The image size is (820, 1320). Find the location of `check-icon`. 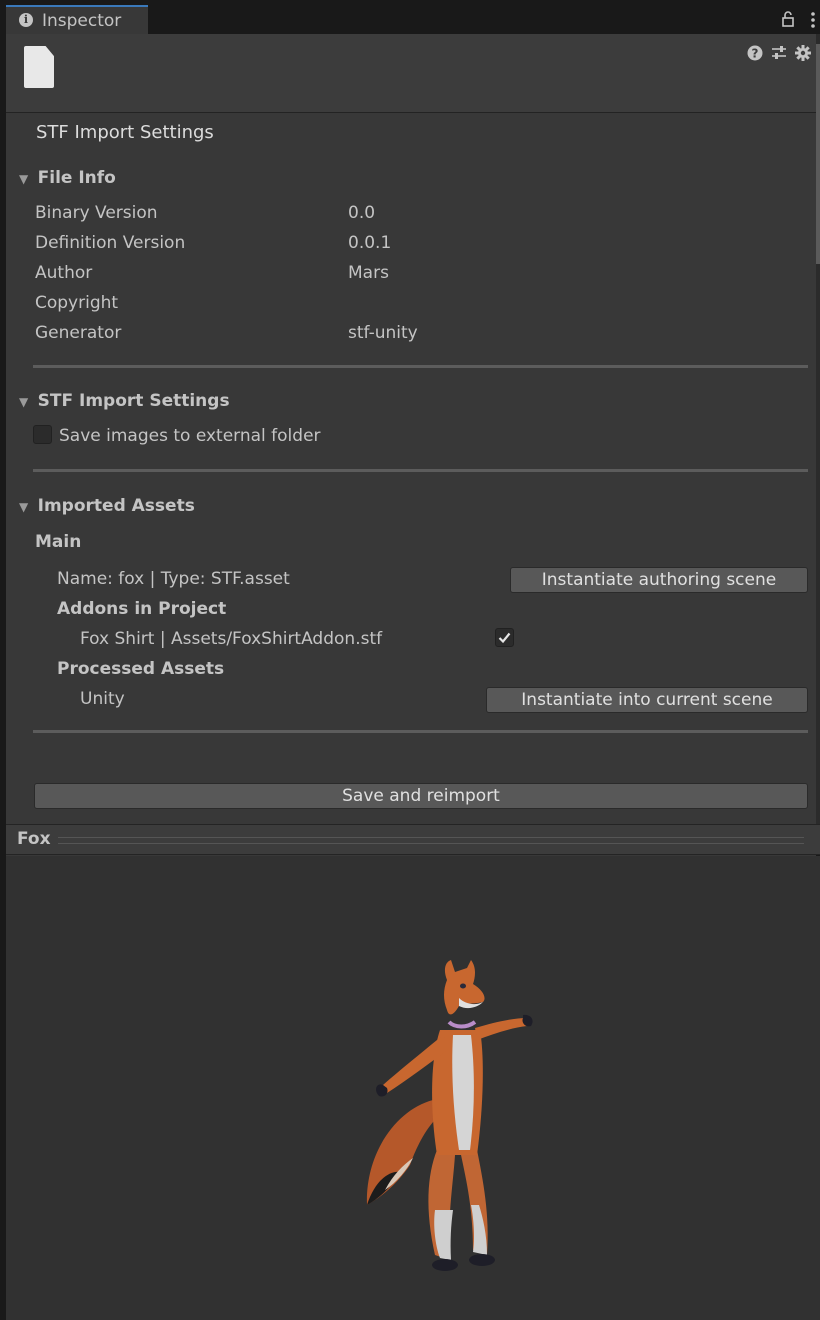

check-icon is located at coordinates (504, 638).